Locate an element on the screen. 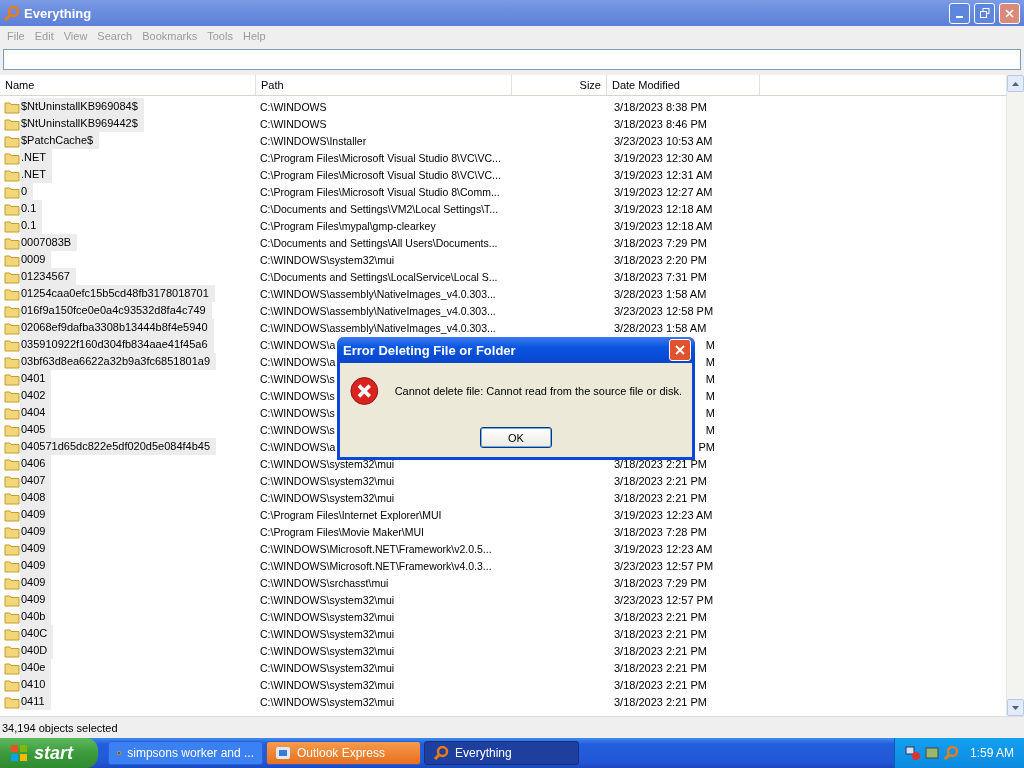  date-modified: 3/18/2023 7:28 PM is located at coordinates (660, 531).